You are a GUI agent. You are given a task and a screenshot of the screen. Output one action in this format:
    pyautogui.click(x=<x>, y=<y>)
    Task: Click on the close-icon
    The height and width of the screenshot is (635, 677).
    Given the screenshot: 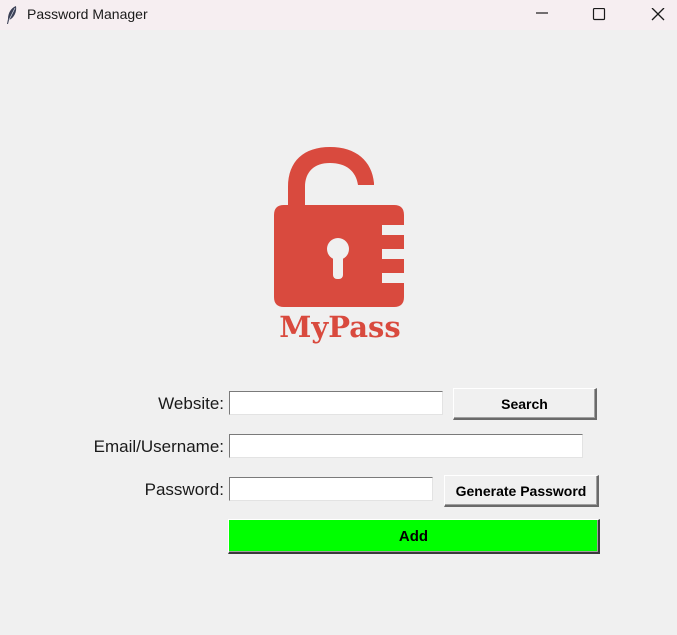 What is the action you would take?
    pyautogui.click(x=658, y=14)
    